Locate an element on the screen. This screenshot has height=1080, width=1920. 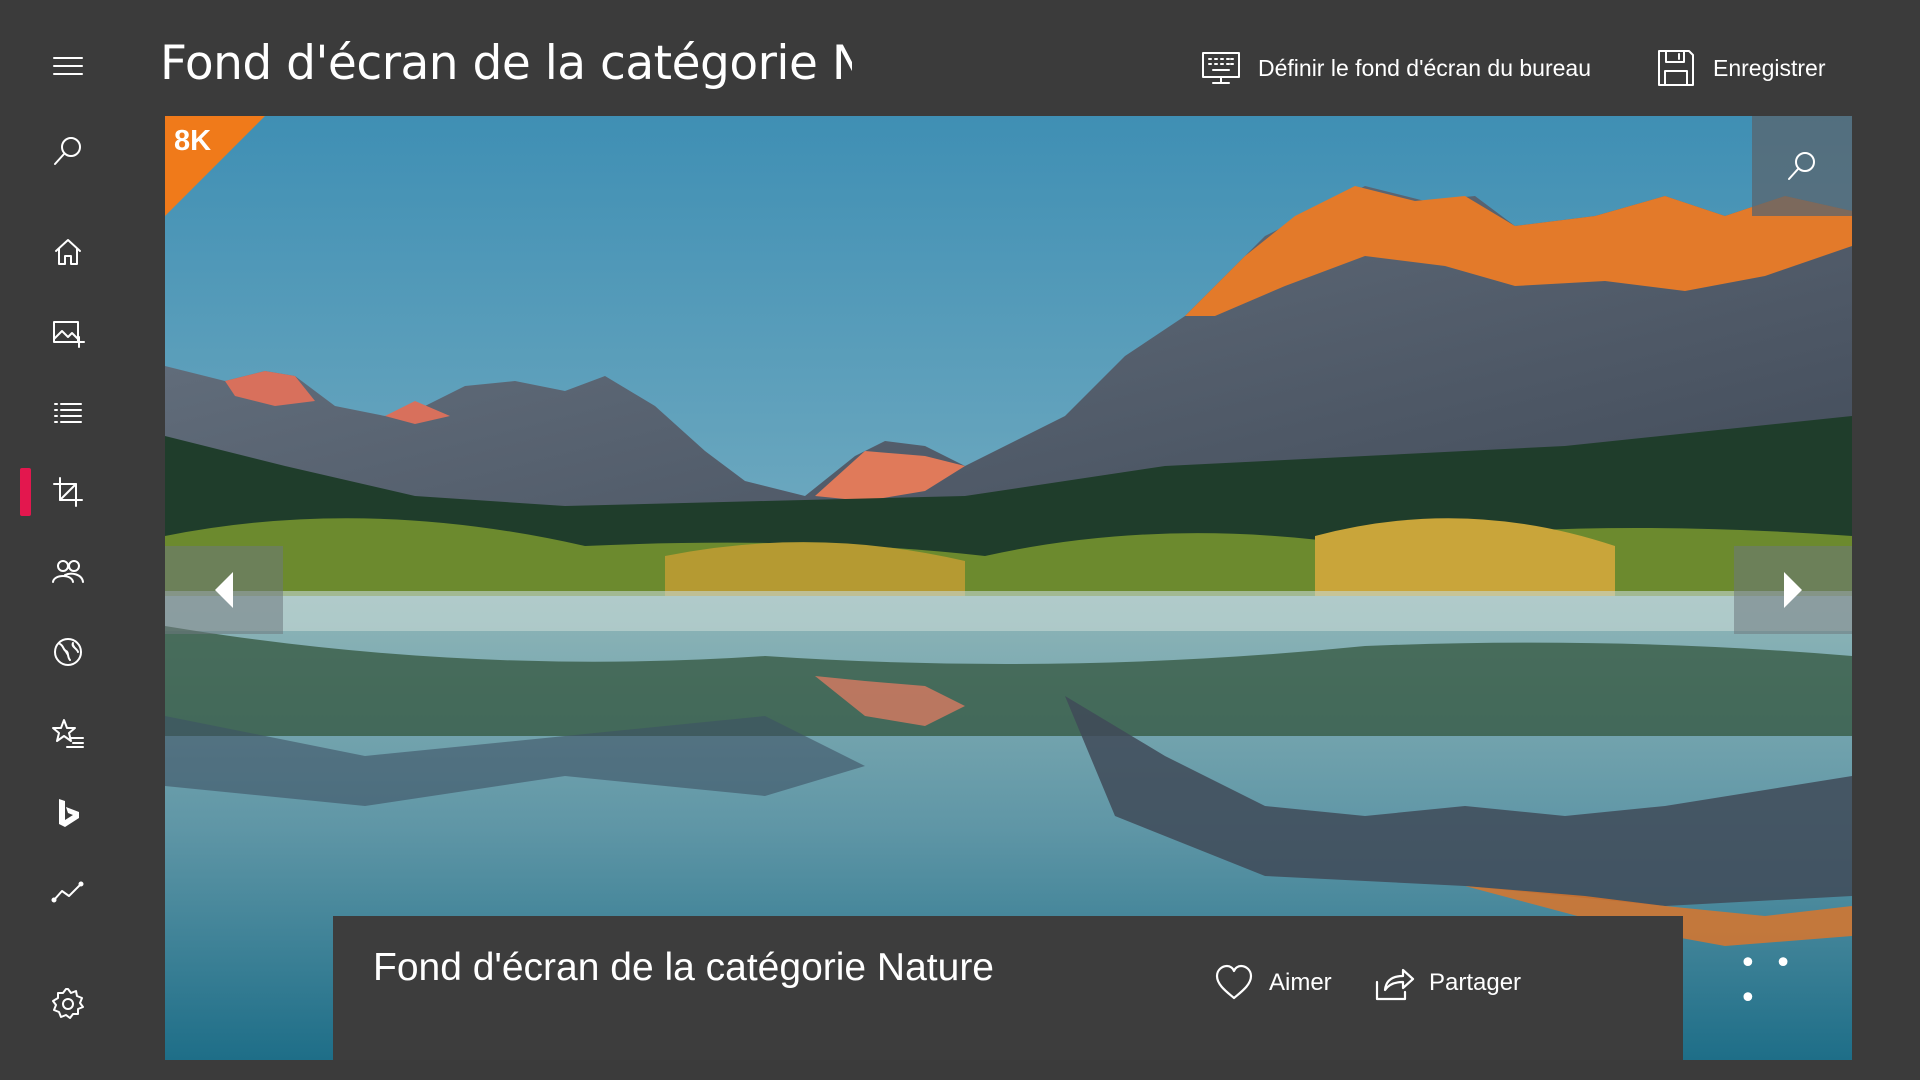
nav-search-button is located at coordinates (67, 151).